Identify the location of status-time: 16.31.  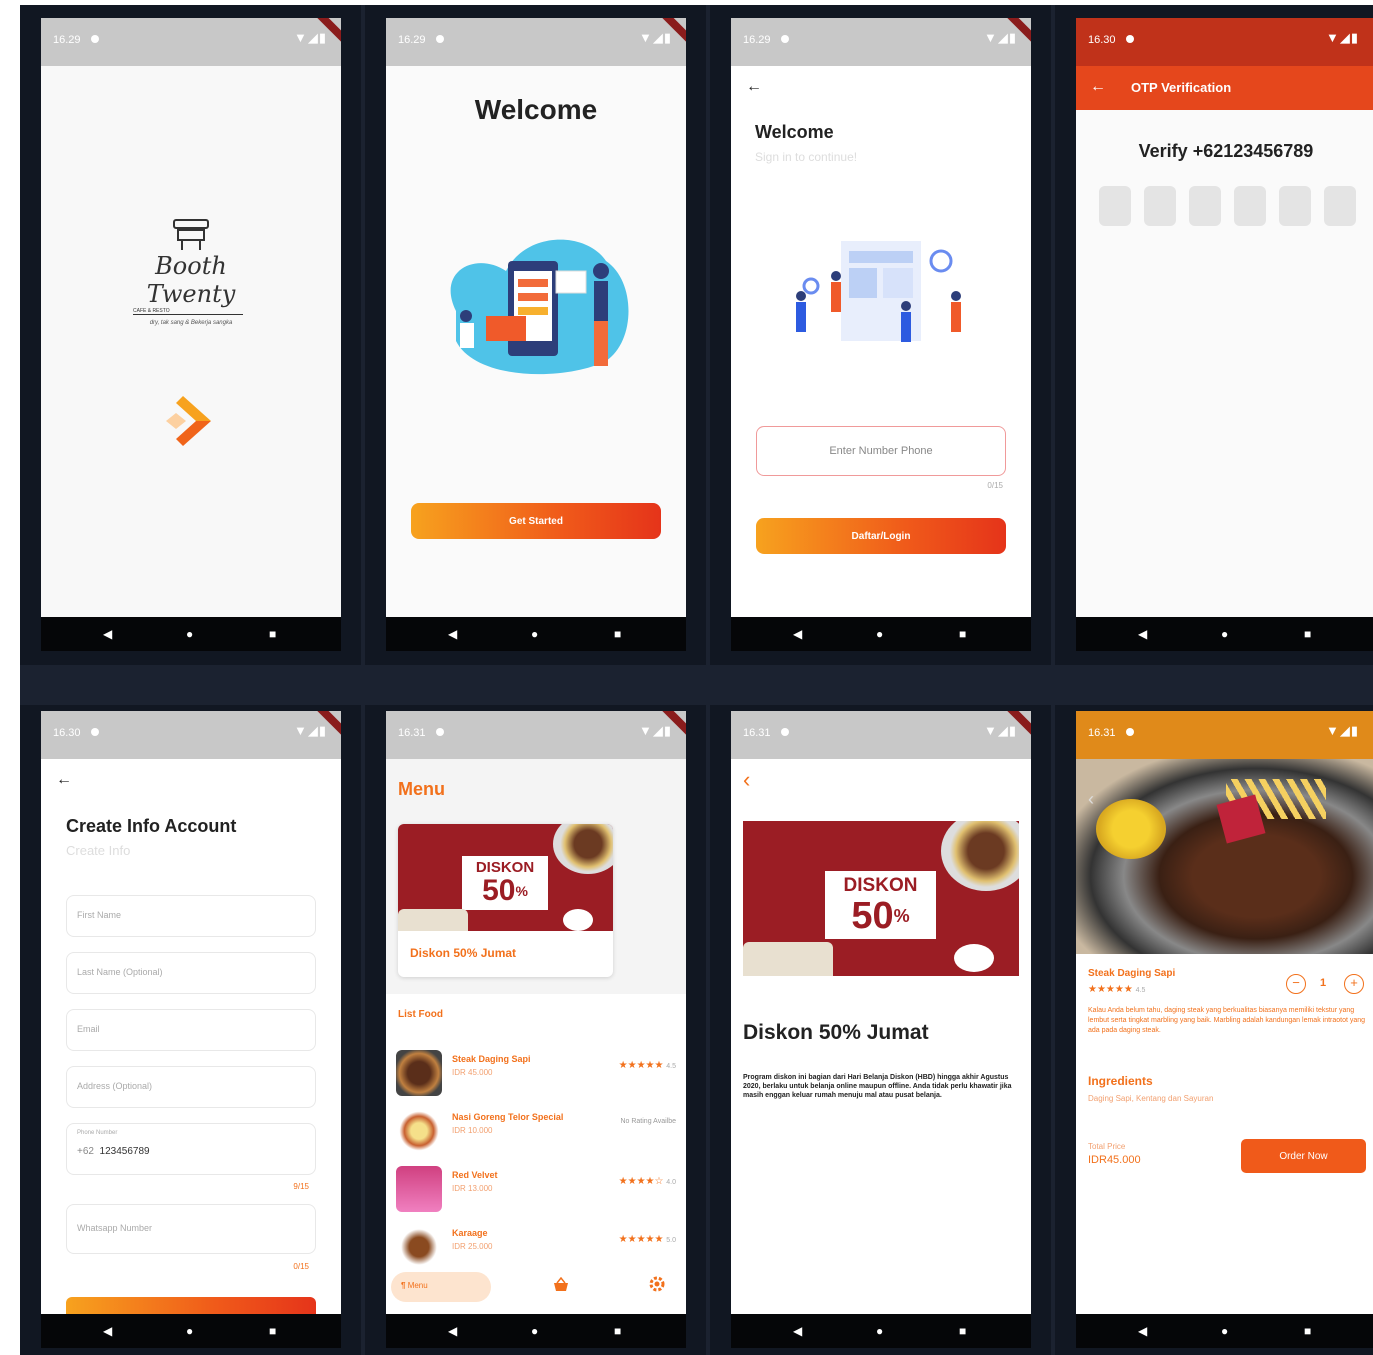
(412, 733).